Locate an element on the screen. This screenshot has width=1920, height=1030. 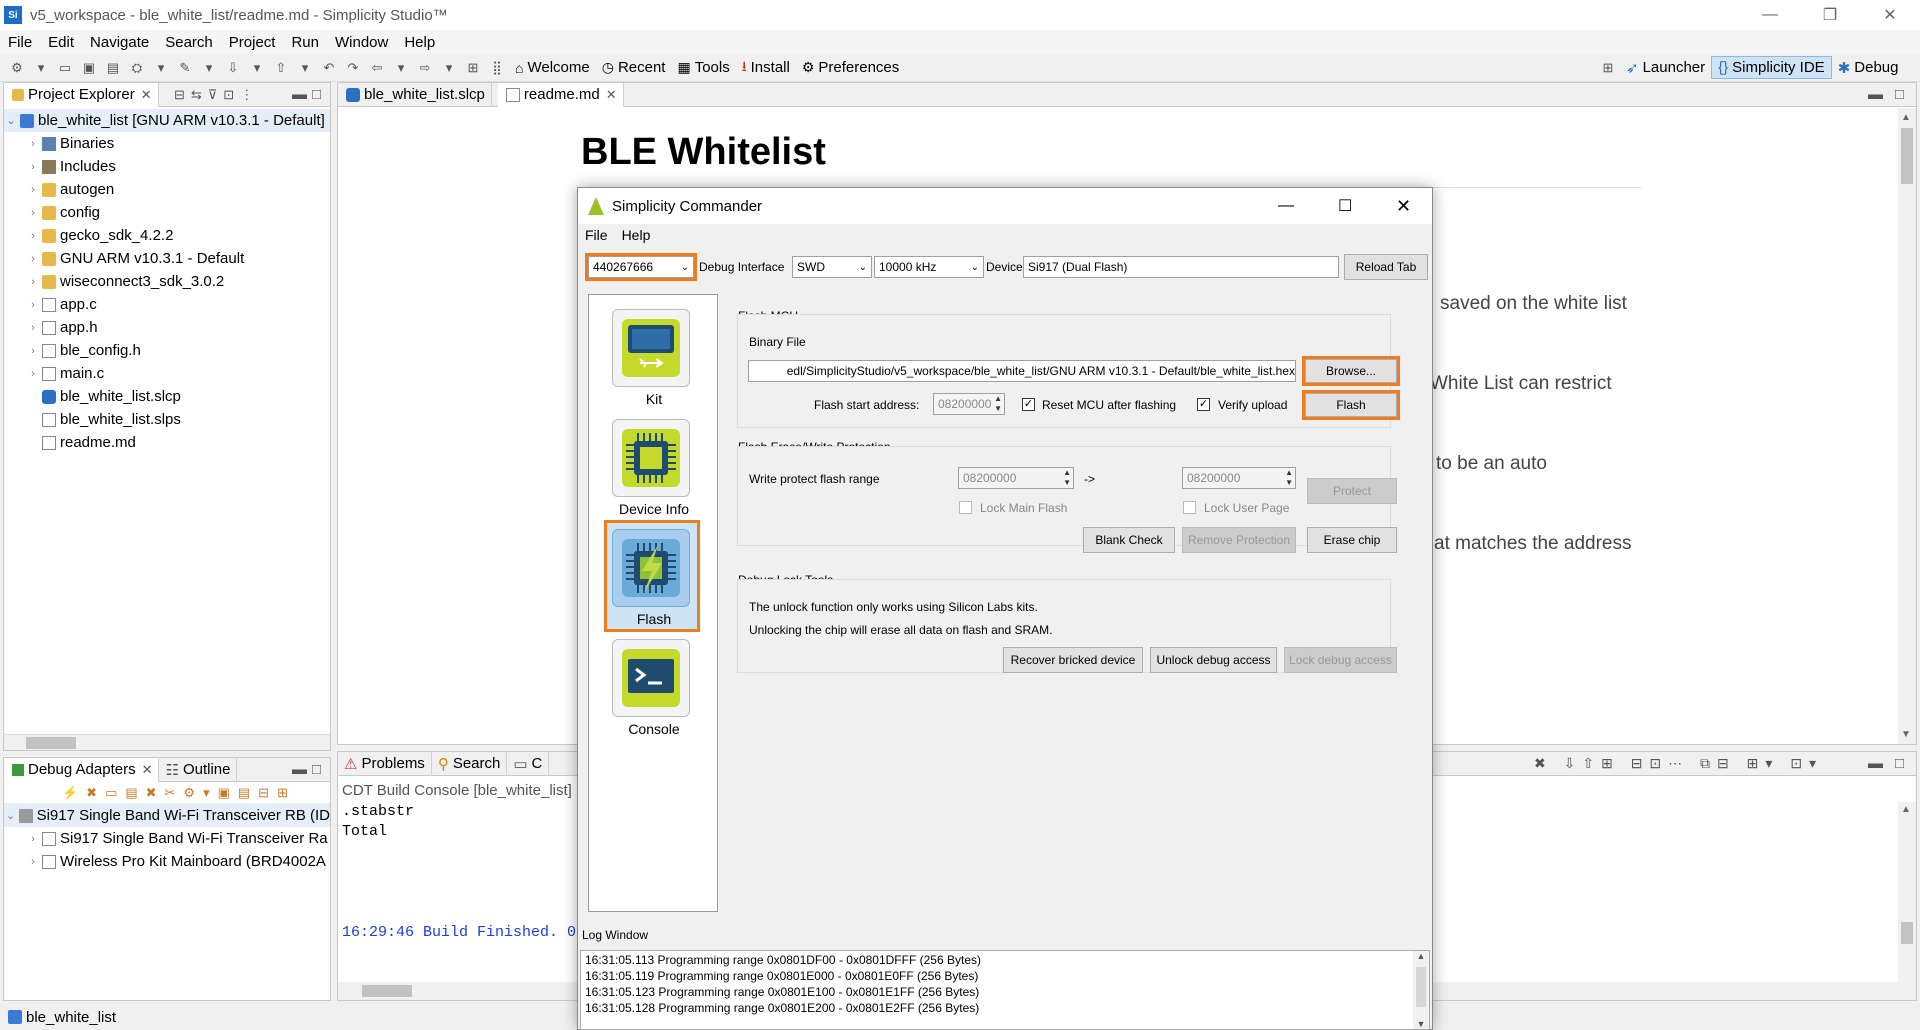
tab-debug-adapters: Debug Adapters ✕ is located at coordinates (82, 769).